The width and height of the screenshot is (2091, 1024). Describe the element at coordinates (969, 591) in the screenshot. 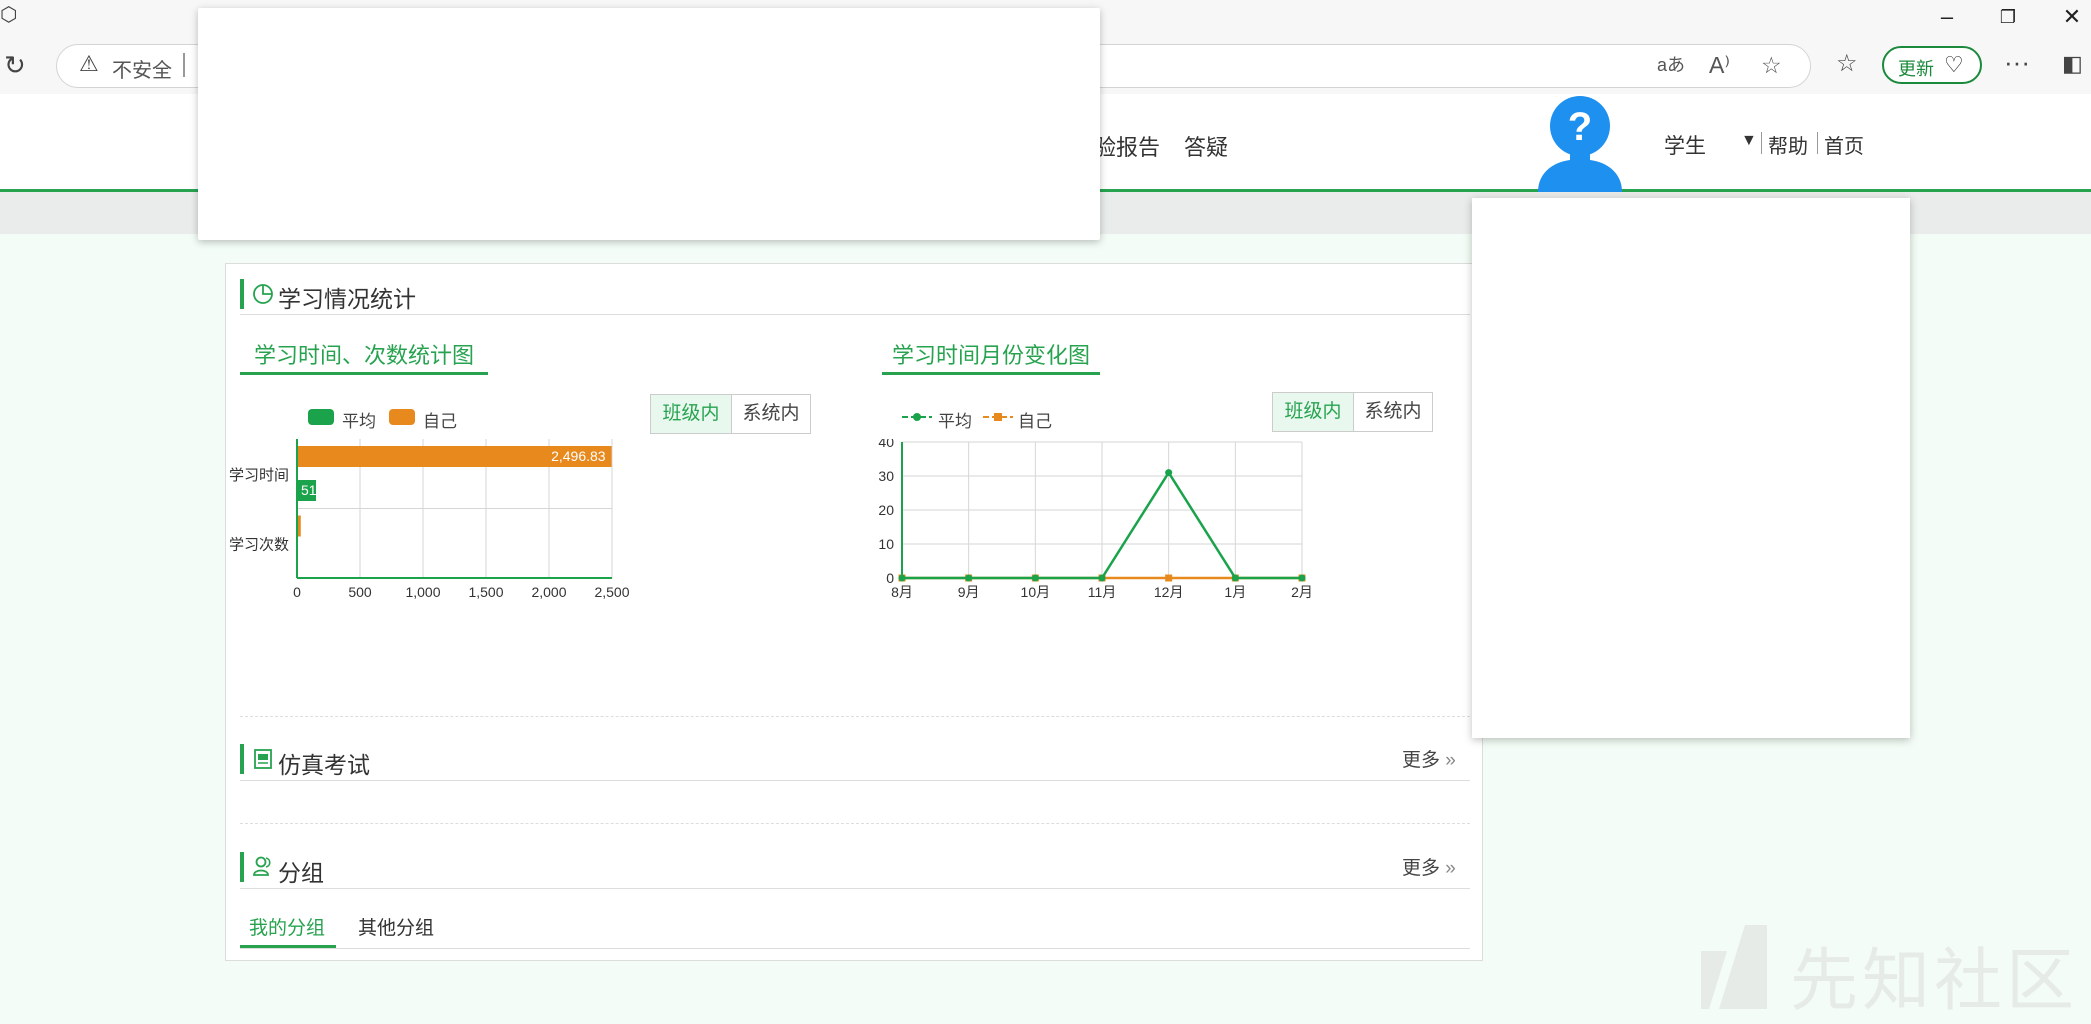

I see `x-tick-label: 9月` at that location.